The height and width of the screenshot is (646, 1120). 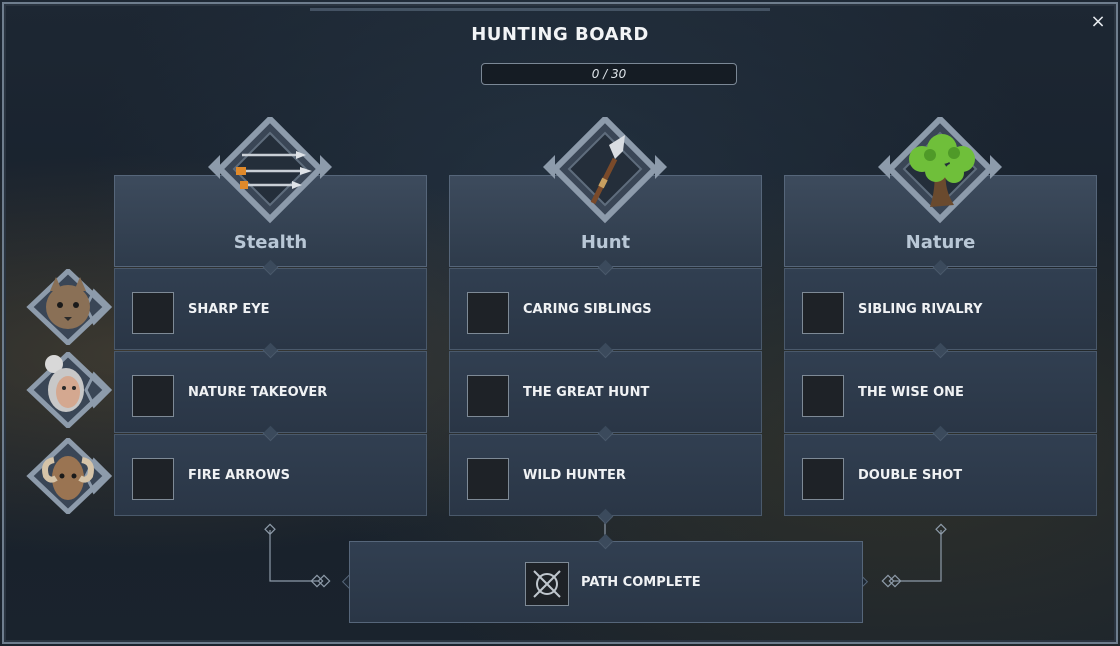 I want to click on column-title: Nature, so click(x=940, y=242).